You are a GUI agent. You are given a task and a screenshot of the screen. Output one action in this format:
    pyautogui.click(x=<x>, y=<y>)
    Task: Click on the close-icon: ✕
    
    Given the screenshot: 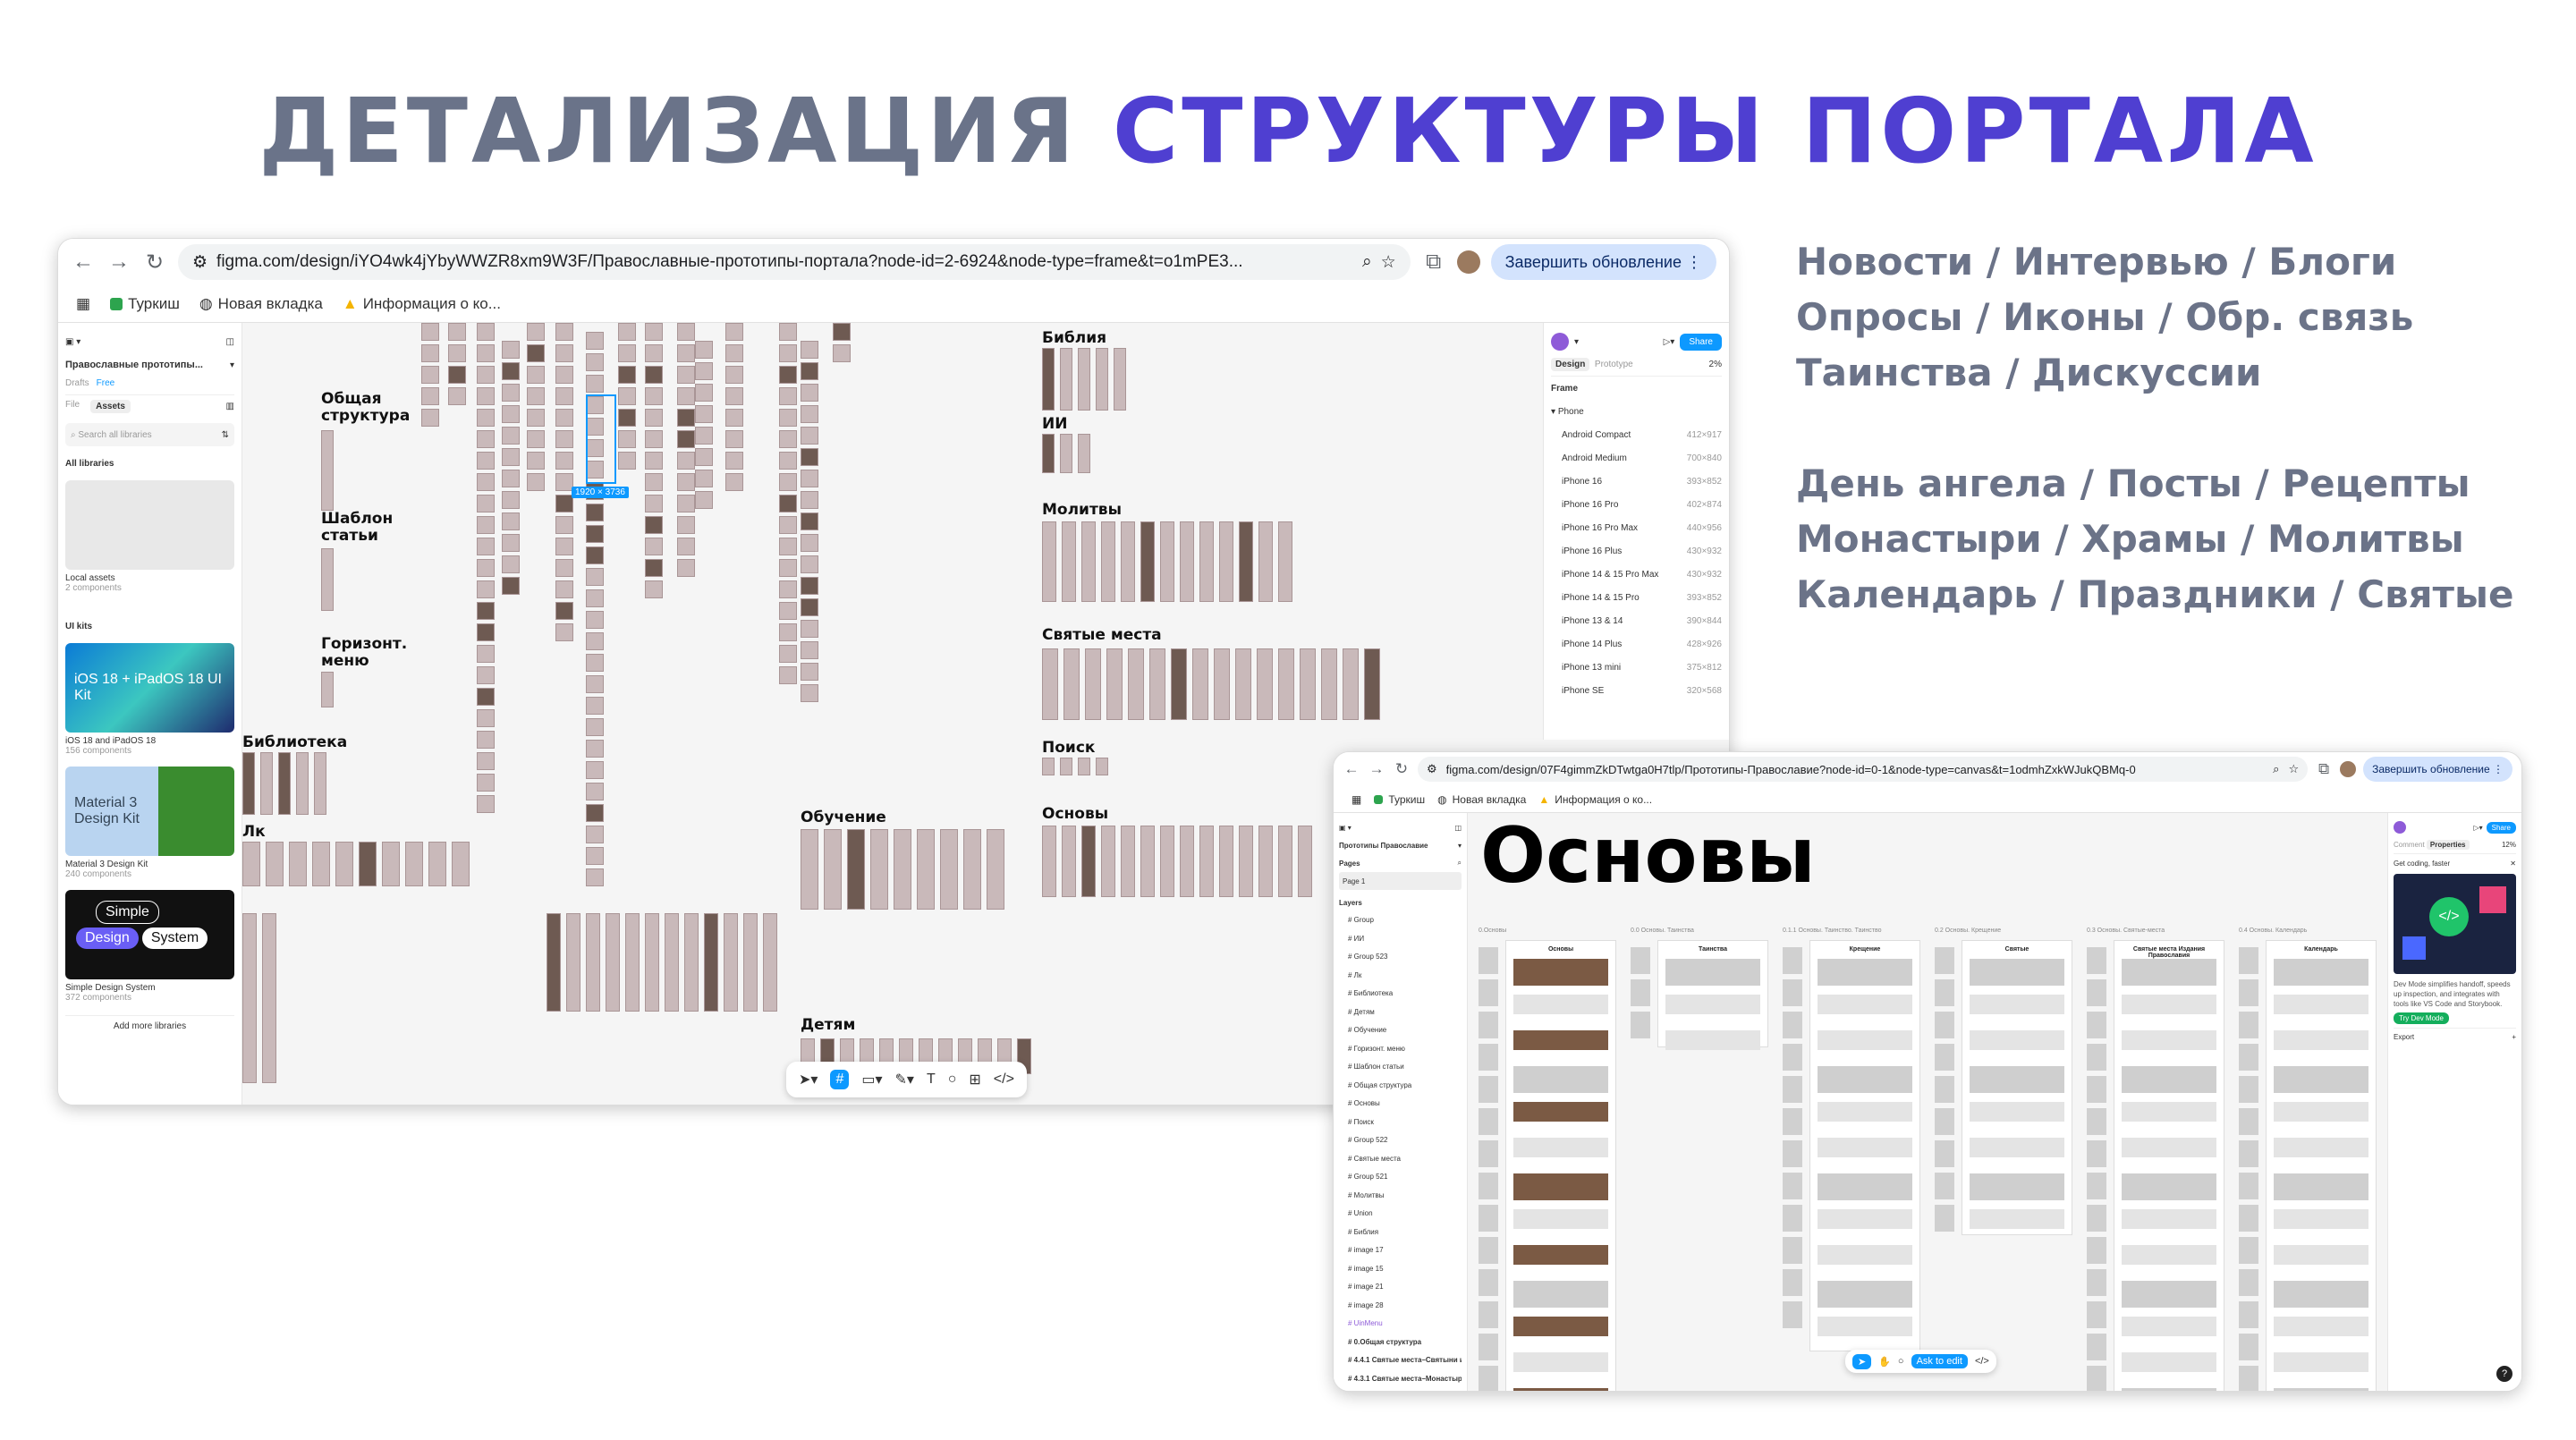 What is the action you would take?
    pyautogui.click(x=2513, y=864)
    